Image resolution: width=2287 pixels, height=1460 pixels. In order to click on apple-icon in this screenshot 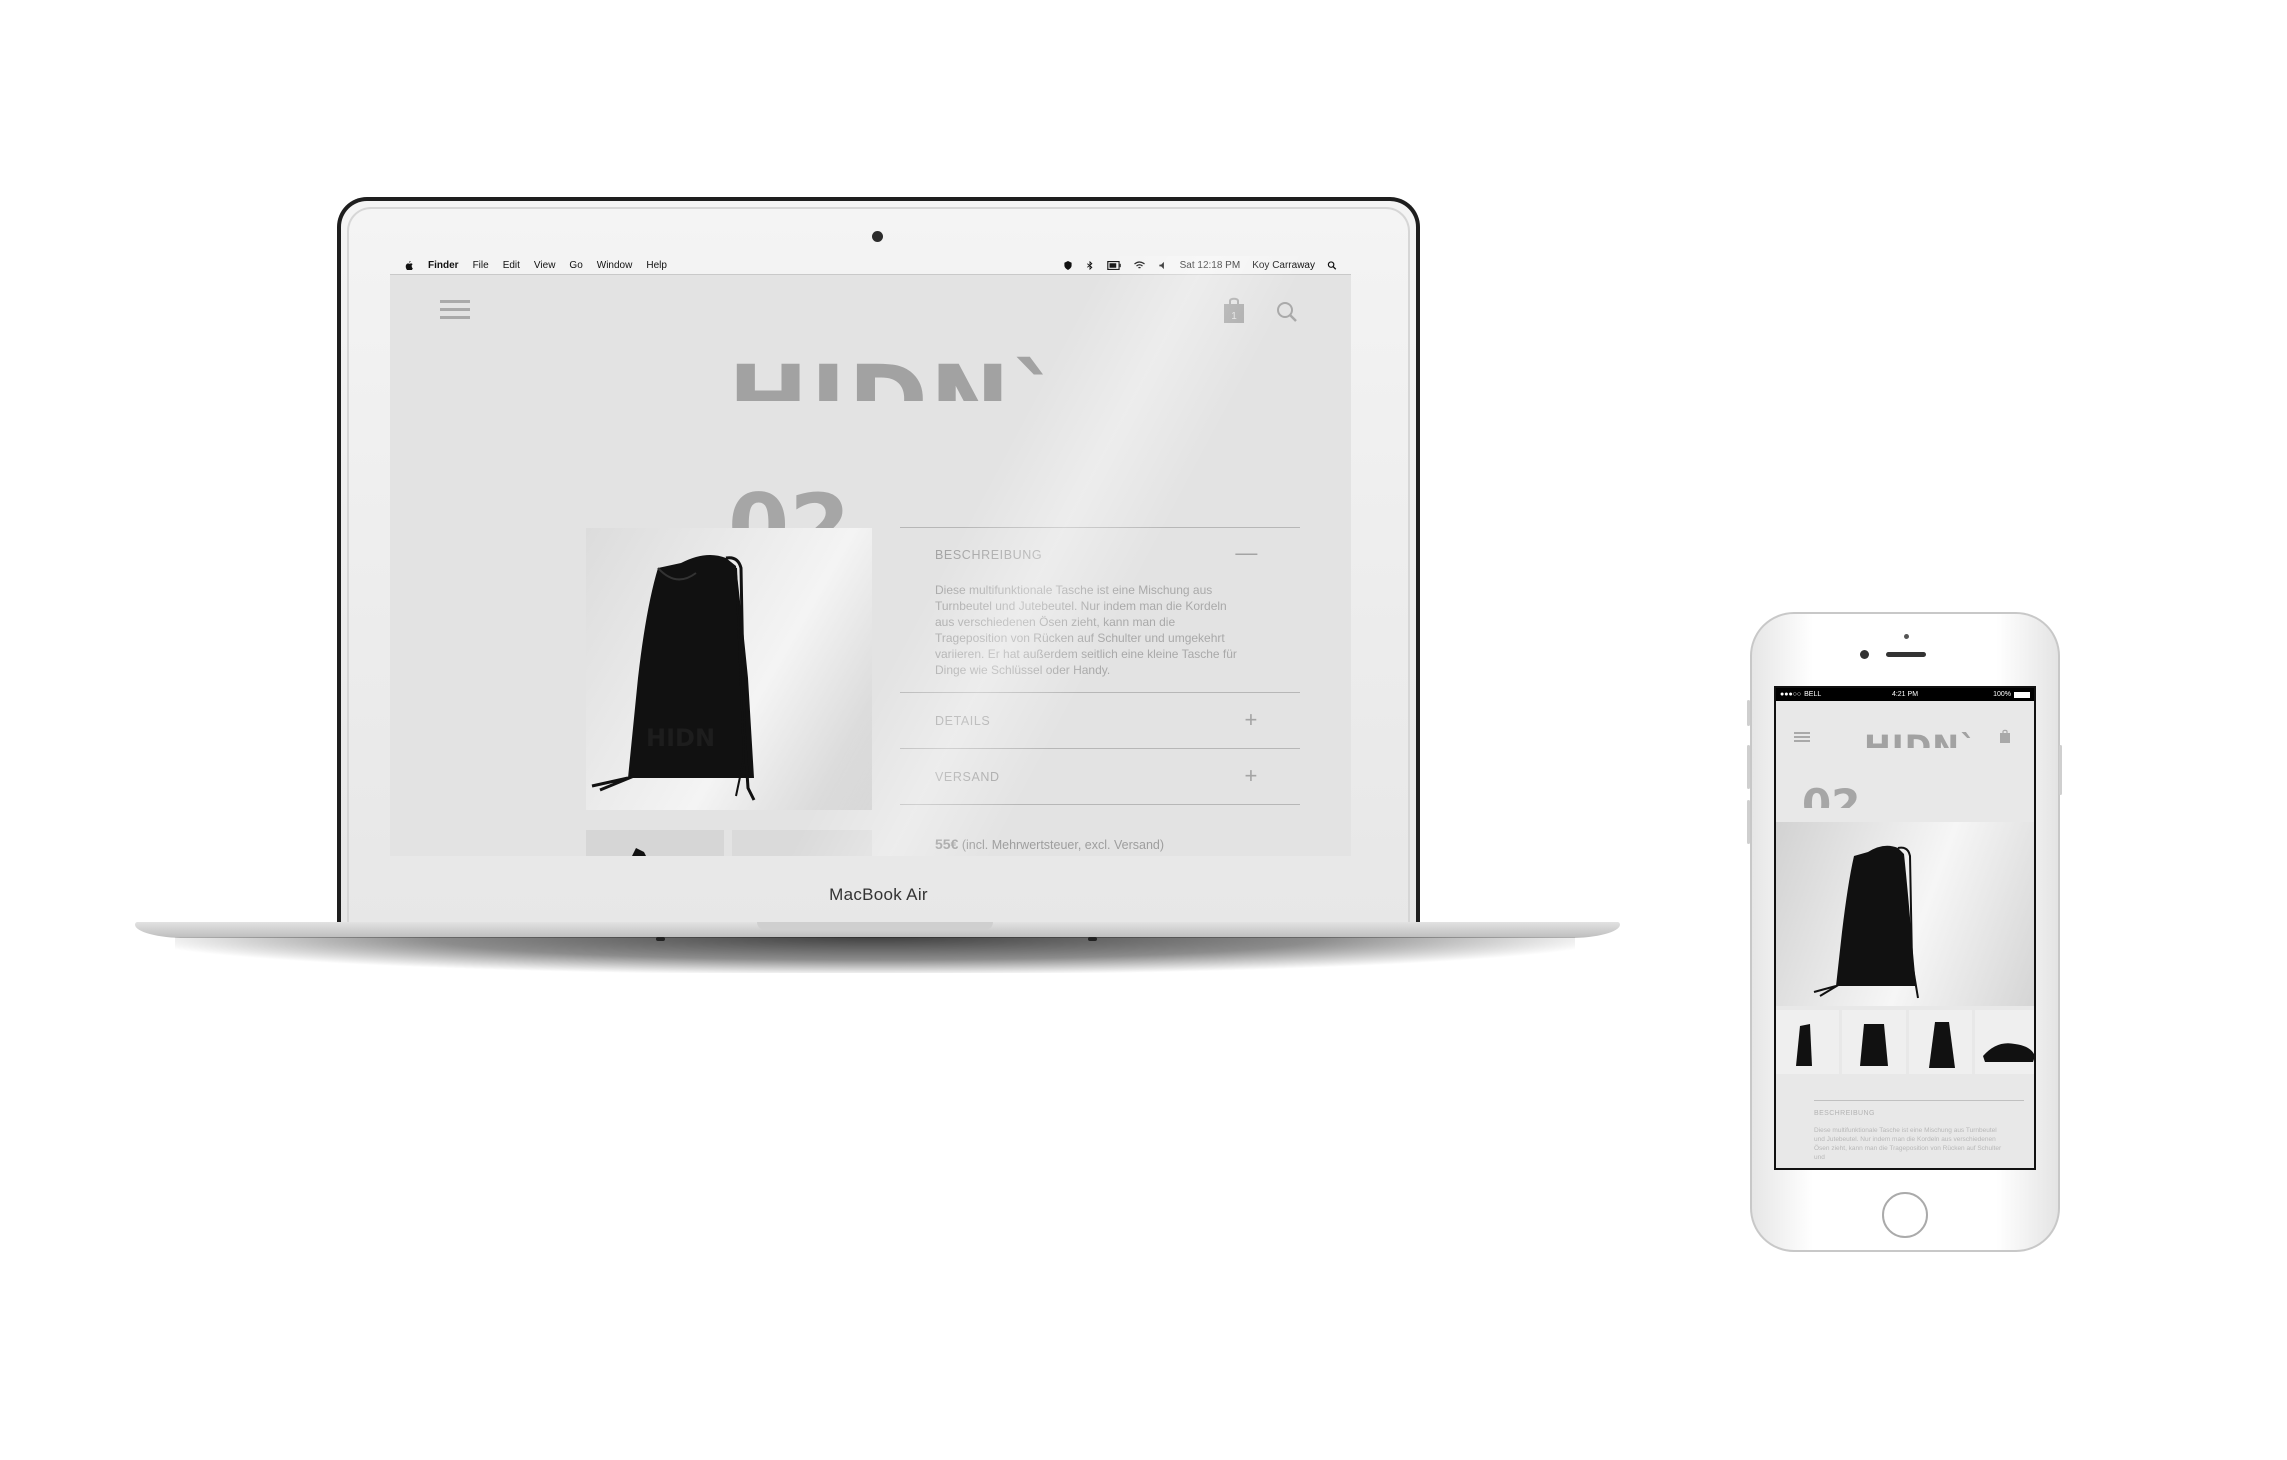, I will do `click(409, 265)`.